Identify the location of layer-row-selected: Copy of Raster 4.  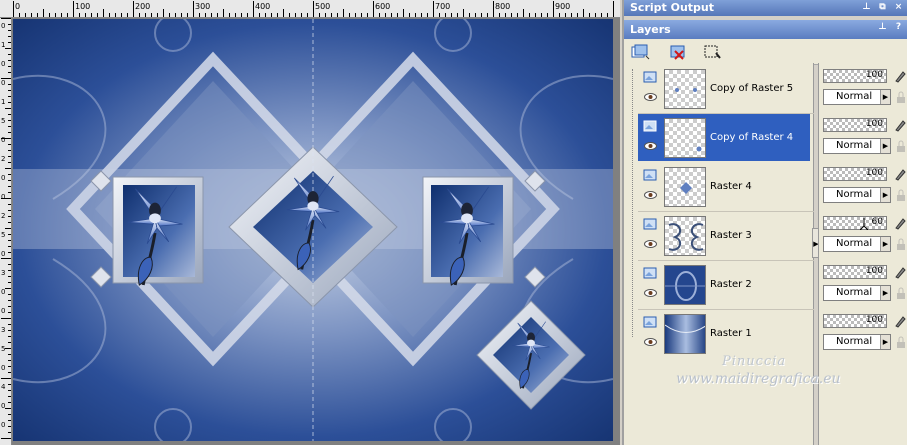
(719, 138).